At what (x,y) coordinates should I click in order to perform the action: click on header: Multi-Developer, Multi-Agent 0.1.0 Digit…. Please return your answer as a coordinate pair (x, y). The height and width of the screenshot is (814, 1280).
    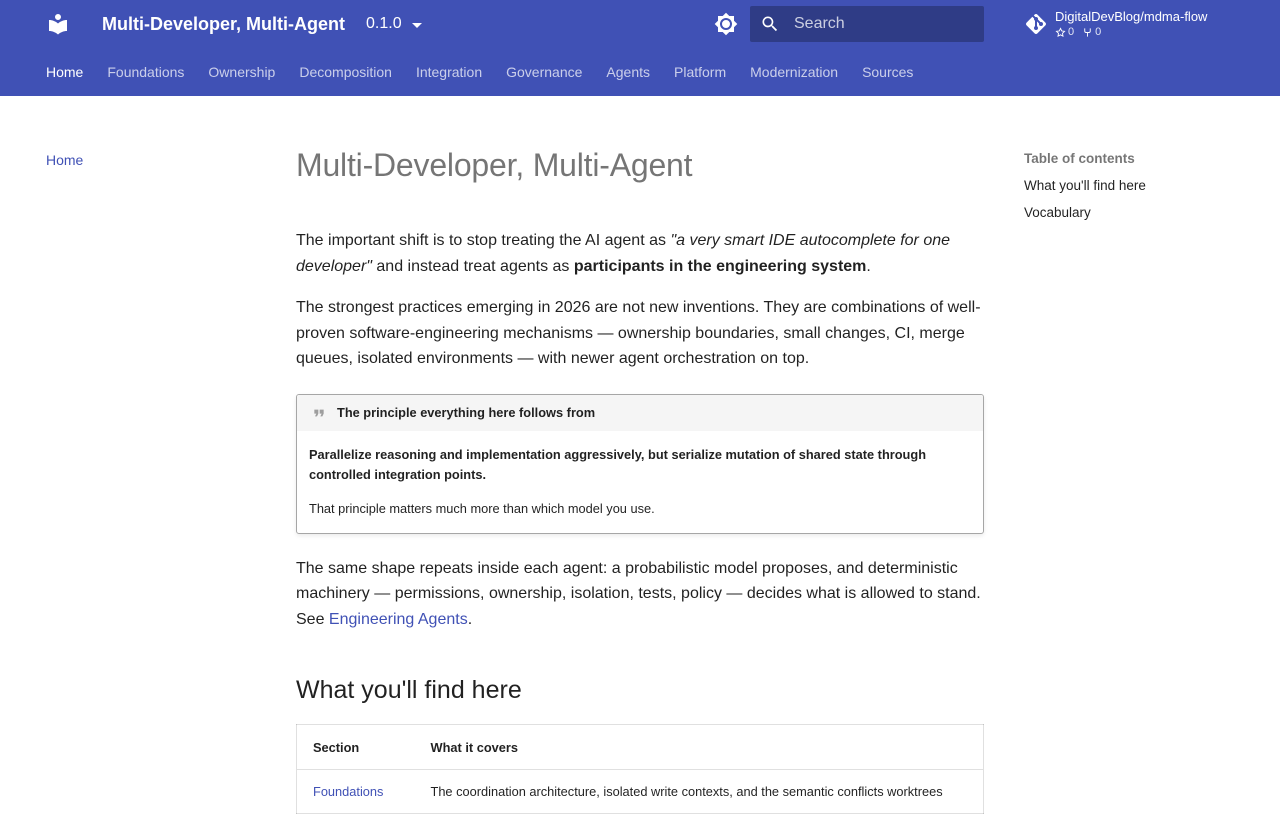
    Looking at the image, I should click on (640, 24).